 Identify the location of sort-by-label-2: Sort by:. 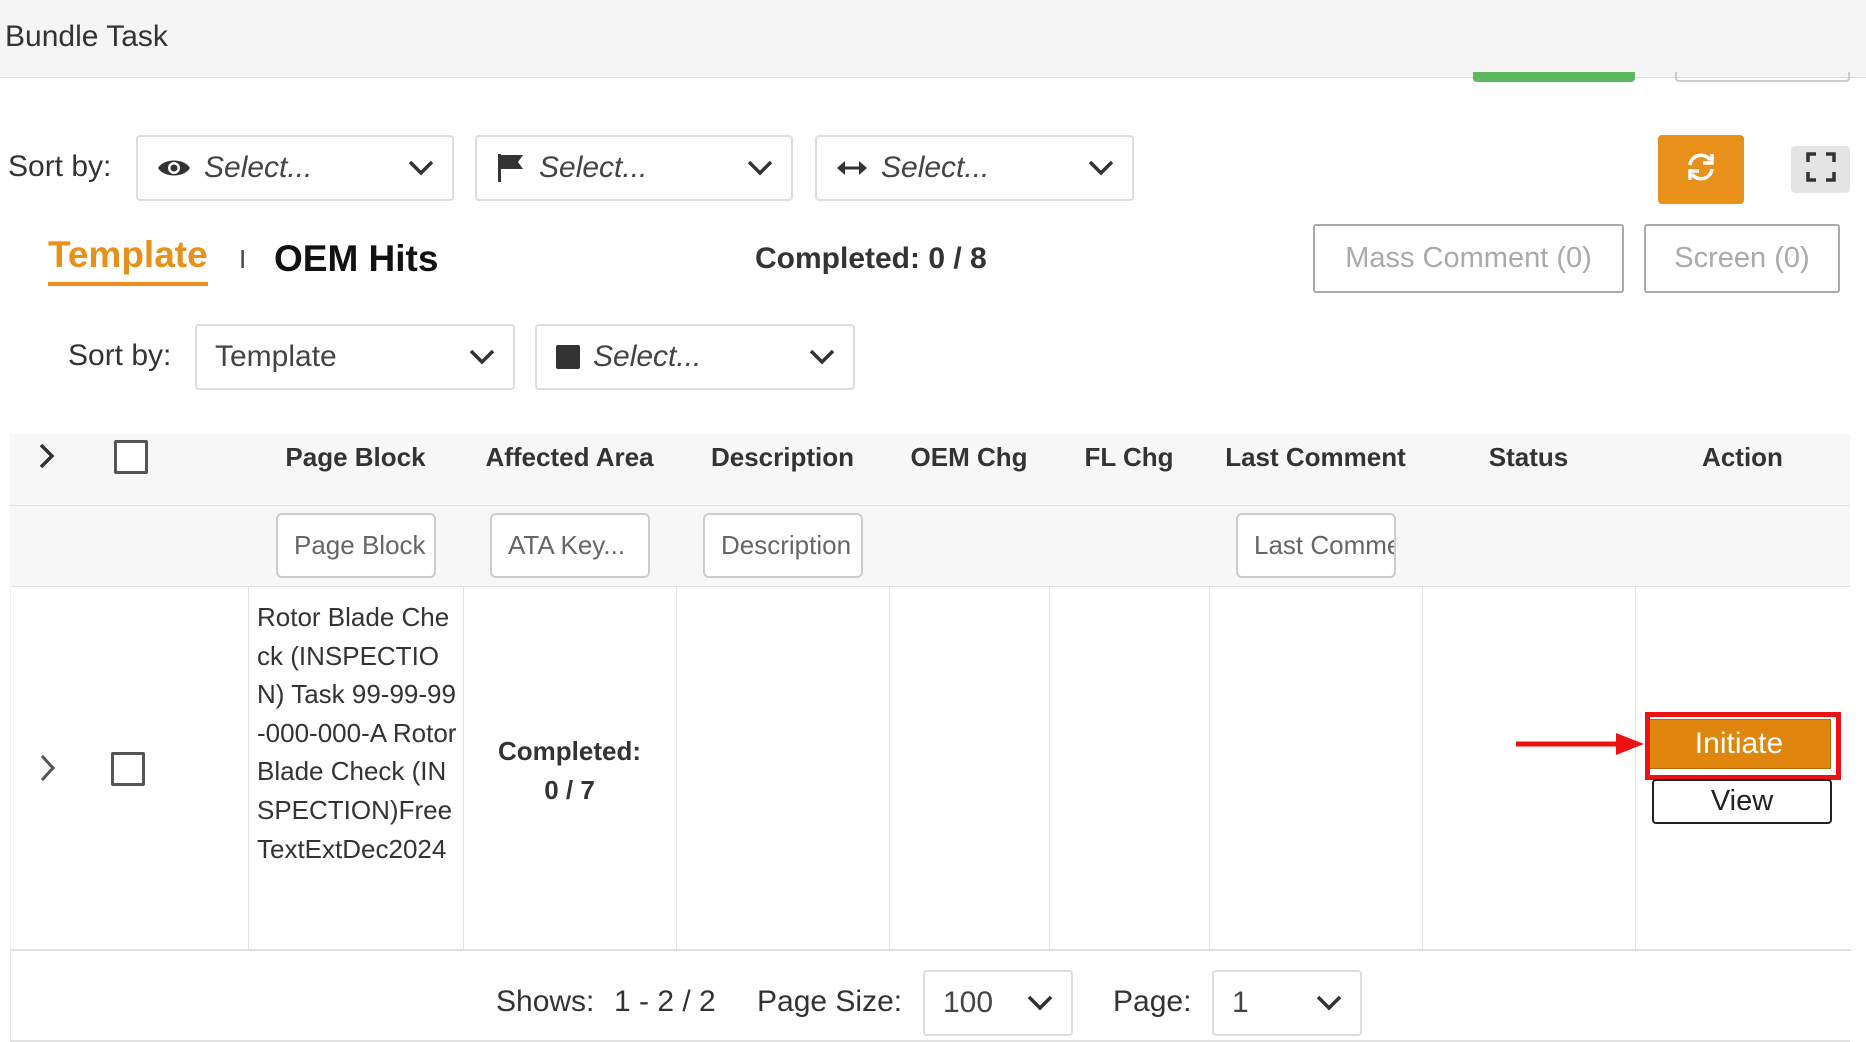
(120, 355).